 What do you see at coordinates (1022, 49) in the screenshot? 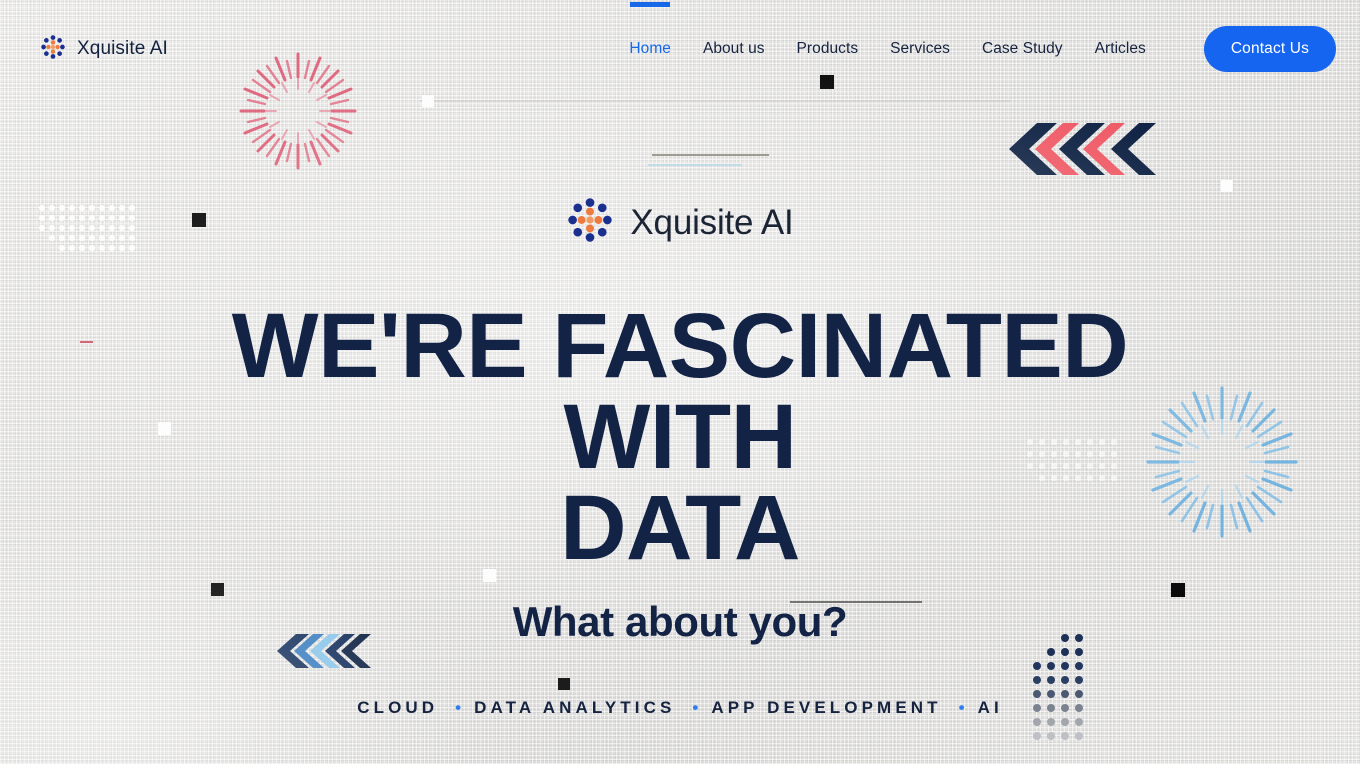
I see `nav-item-case-study: Case Study` at bounding box center [1022, 49].